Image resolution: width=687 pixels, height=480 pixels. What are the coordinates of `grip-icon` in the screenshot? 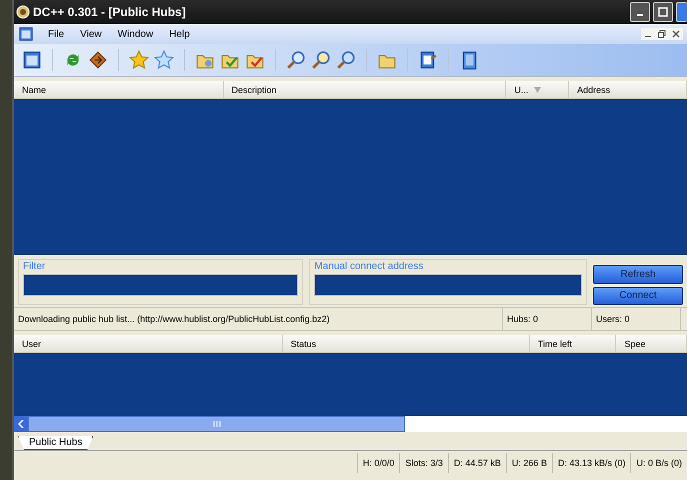 It's located at (216, 424).